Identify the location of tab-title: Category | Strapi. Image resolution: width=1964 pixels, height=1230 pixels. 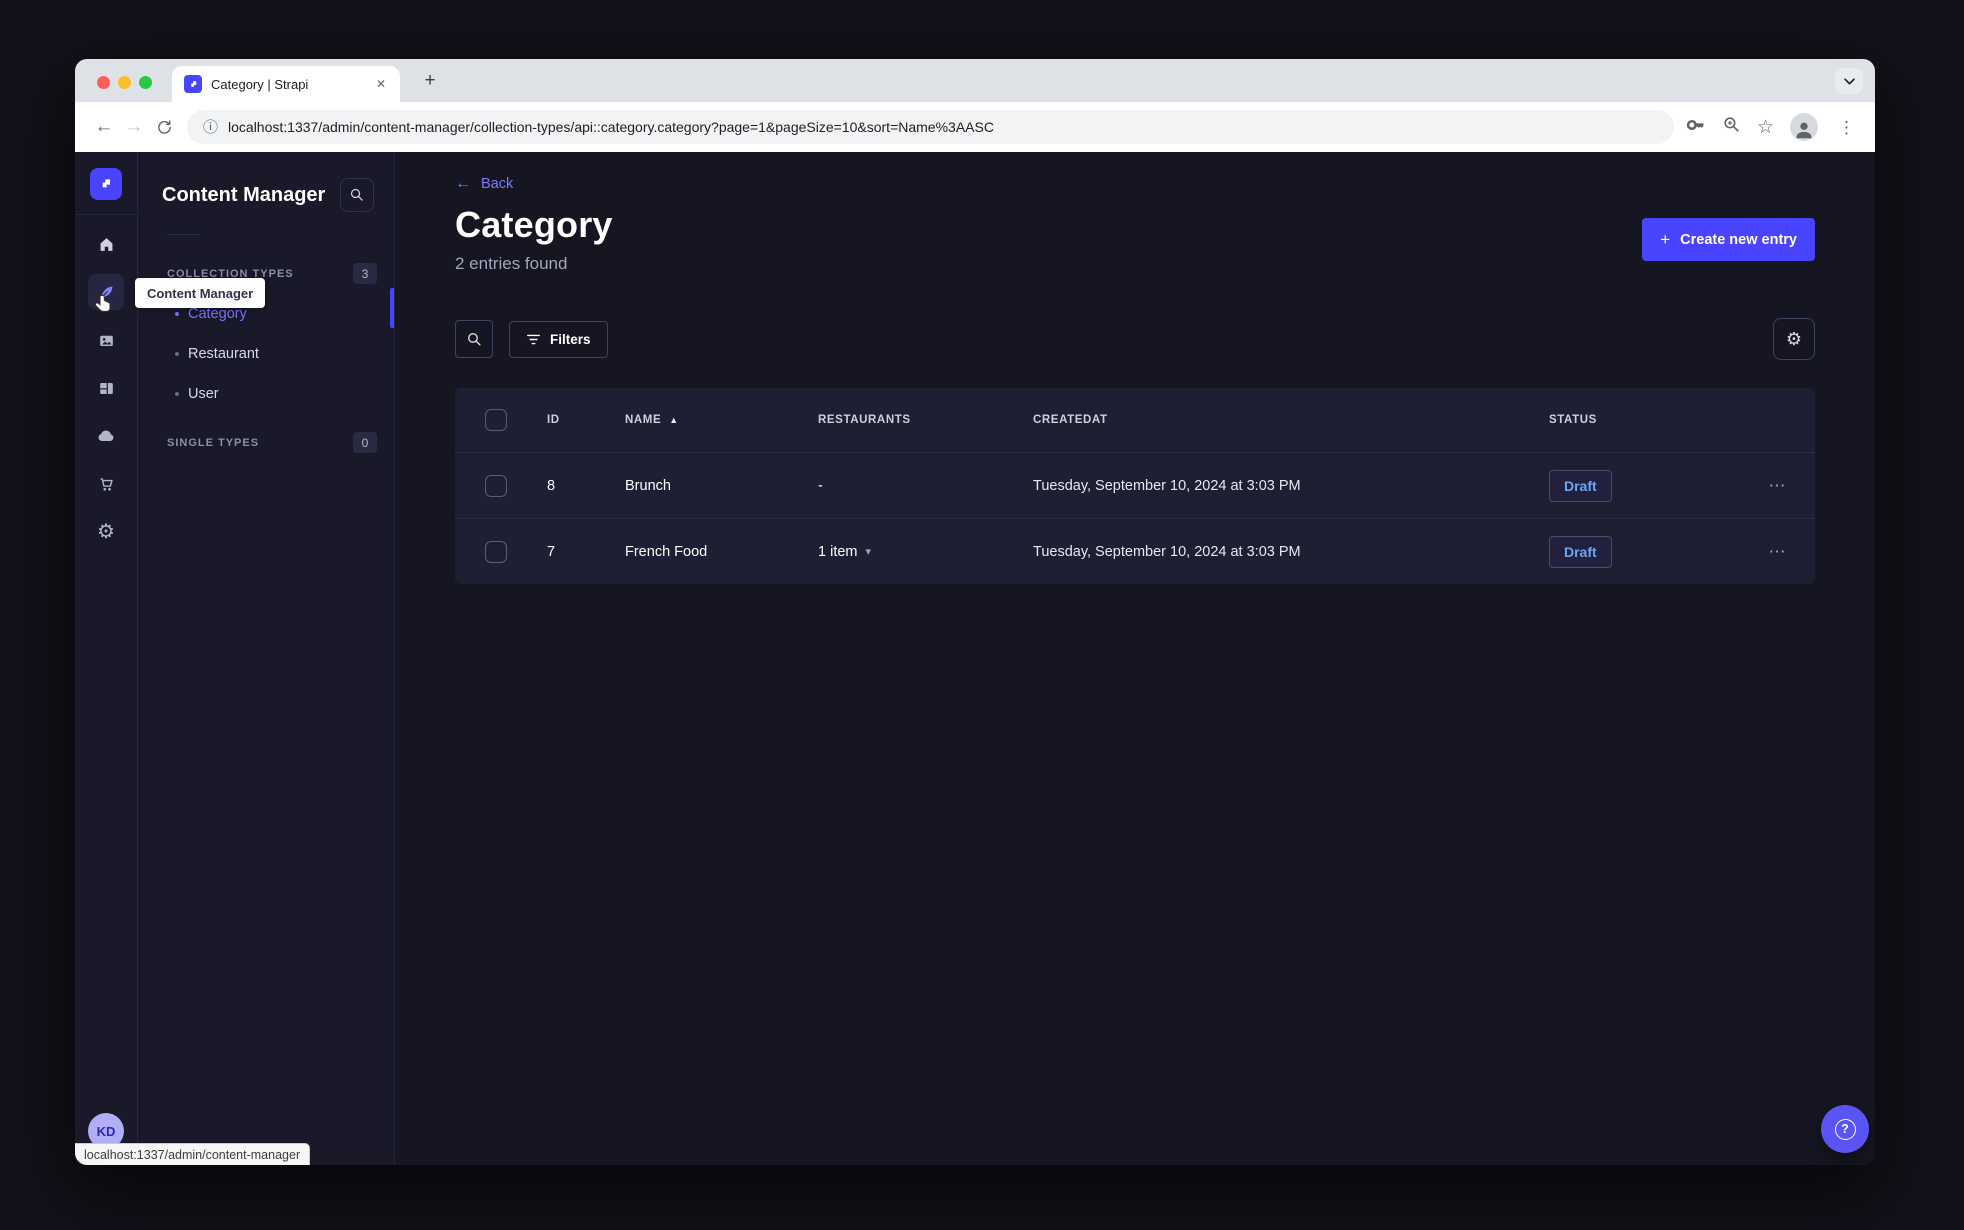
(260, 84).